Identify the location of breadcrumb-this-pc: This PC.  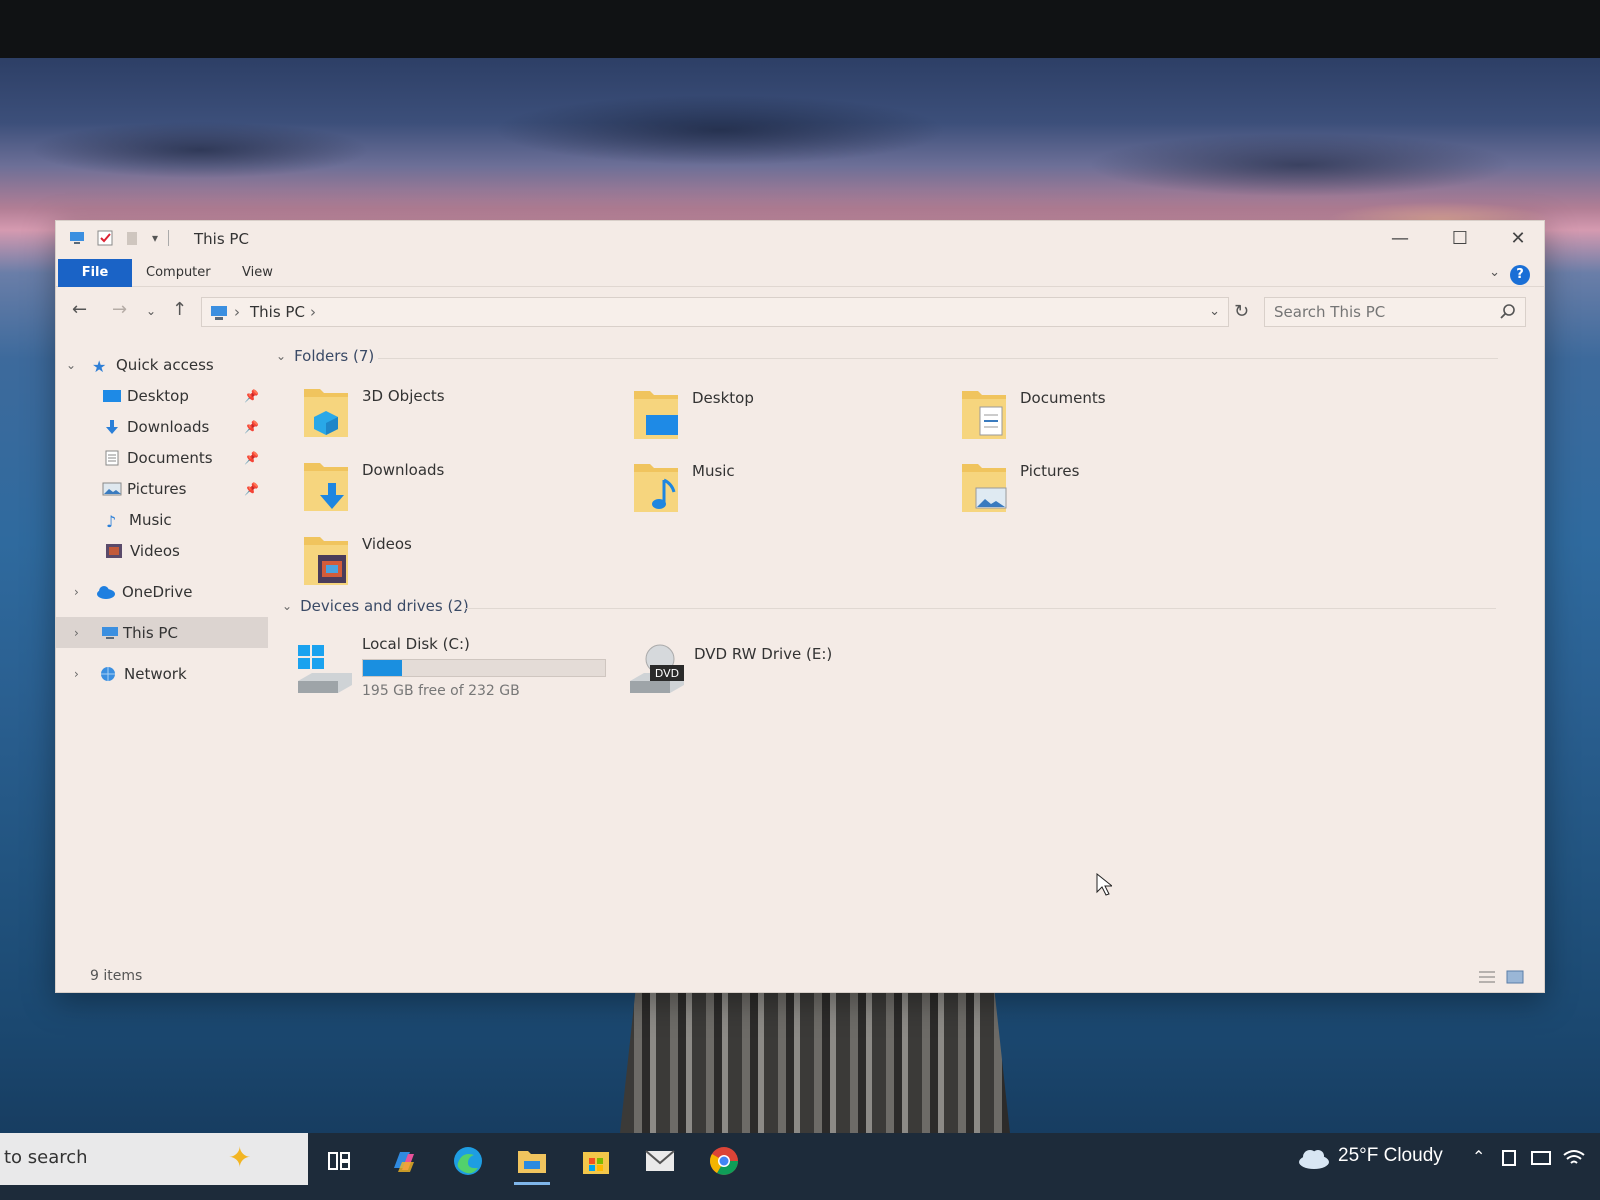
(277, 312).